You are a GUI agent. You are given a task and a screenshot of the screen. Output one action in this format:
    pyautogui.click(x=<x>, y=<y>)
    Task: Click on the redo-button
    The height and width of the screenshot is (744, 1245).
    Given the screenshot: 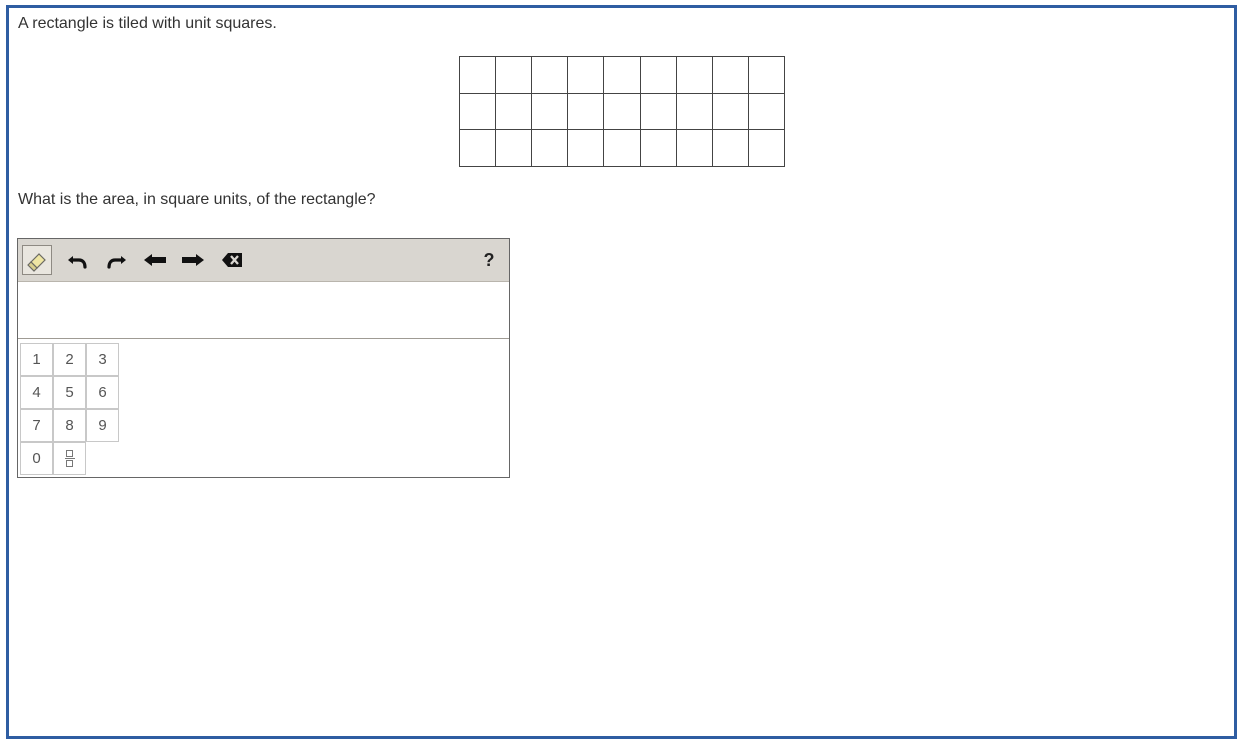 What is the action you would take?
    pyautogui.click(x=117, y=260)
    